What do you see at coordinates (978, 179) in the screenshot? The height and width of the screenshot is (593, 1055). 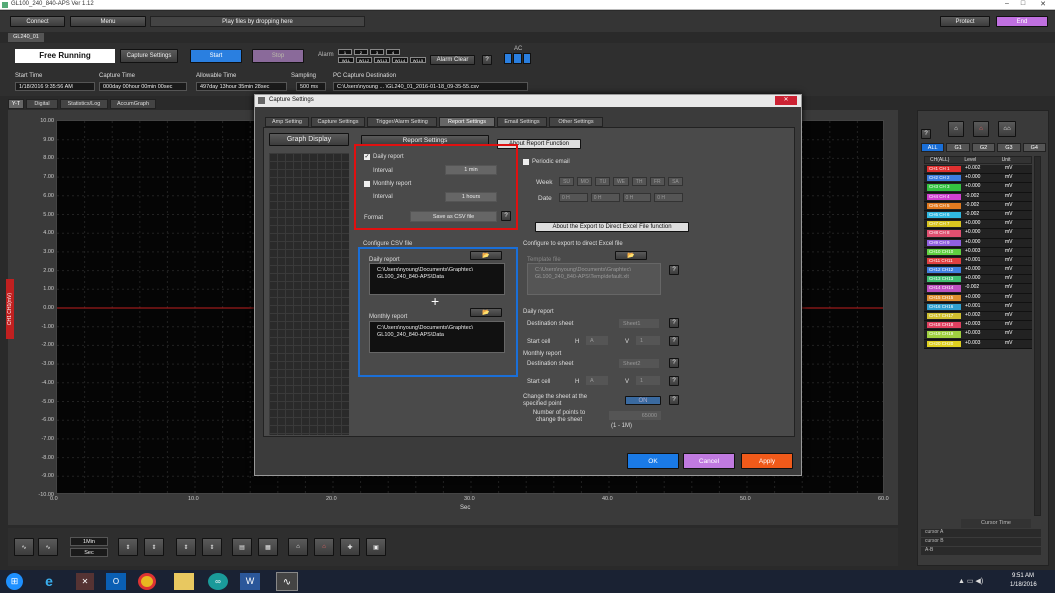 I see `channel-row: CH2 CH 2 +0.000 mV` at bounding box center [978, 179].